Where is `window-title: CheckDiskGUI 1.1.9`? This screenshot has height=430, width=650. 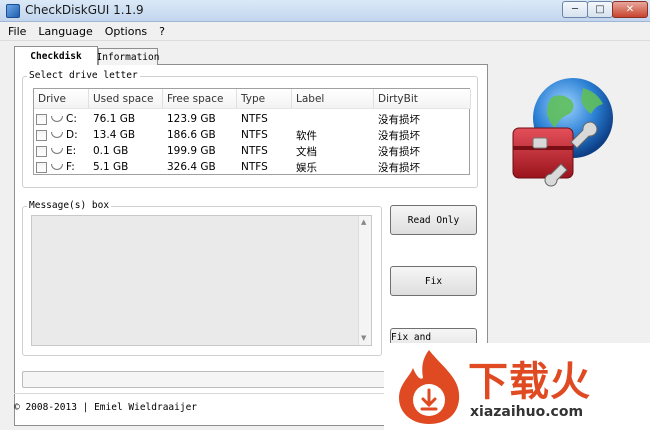
window-title: CheckDiskGUI 1.1.9 is located at coordinates (84, 10).